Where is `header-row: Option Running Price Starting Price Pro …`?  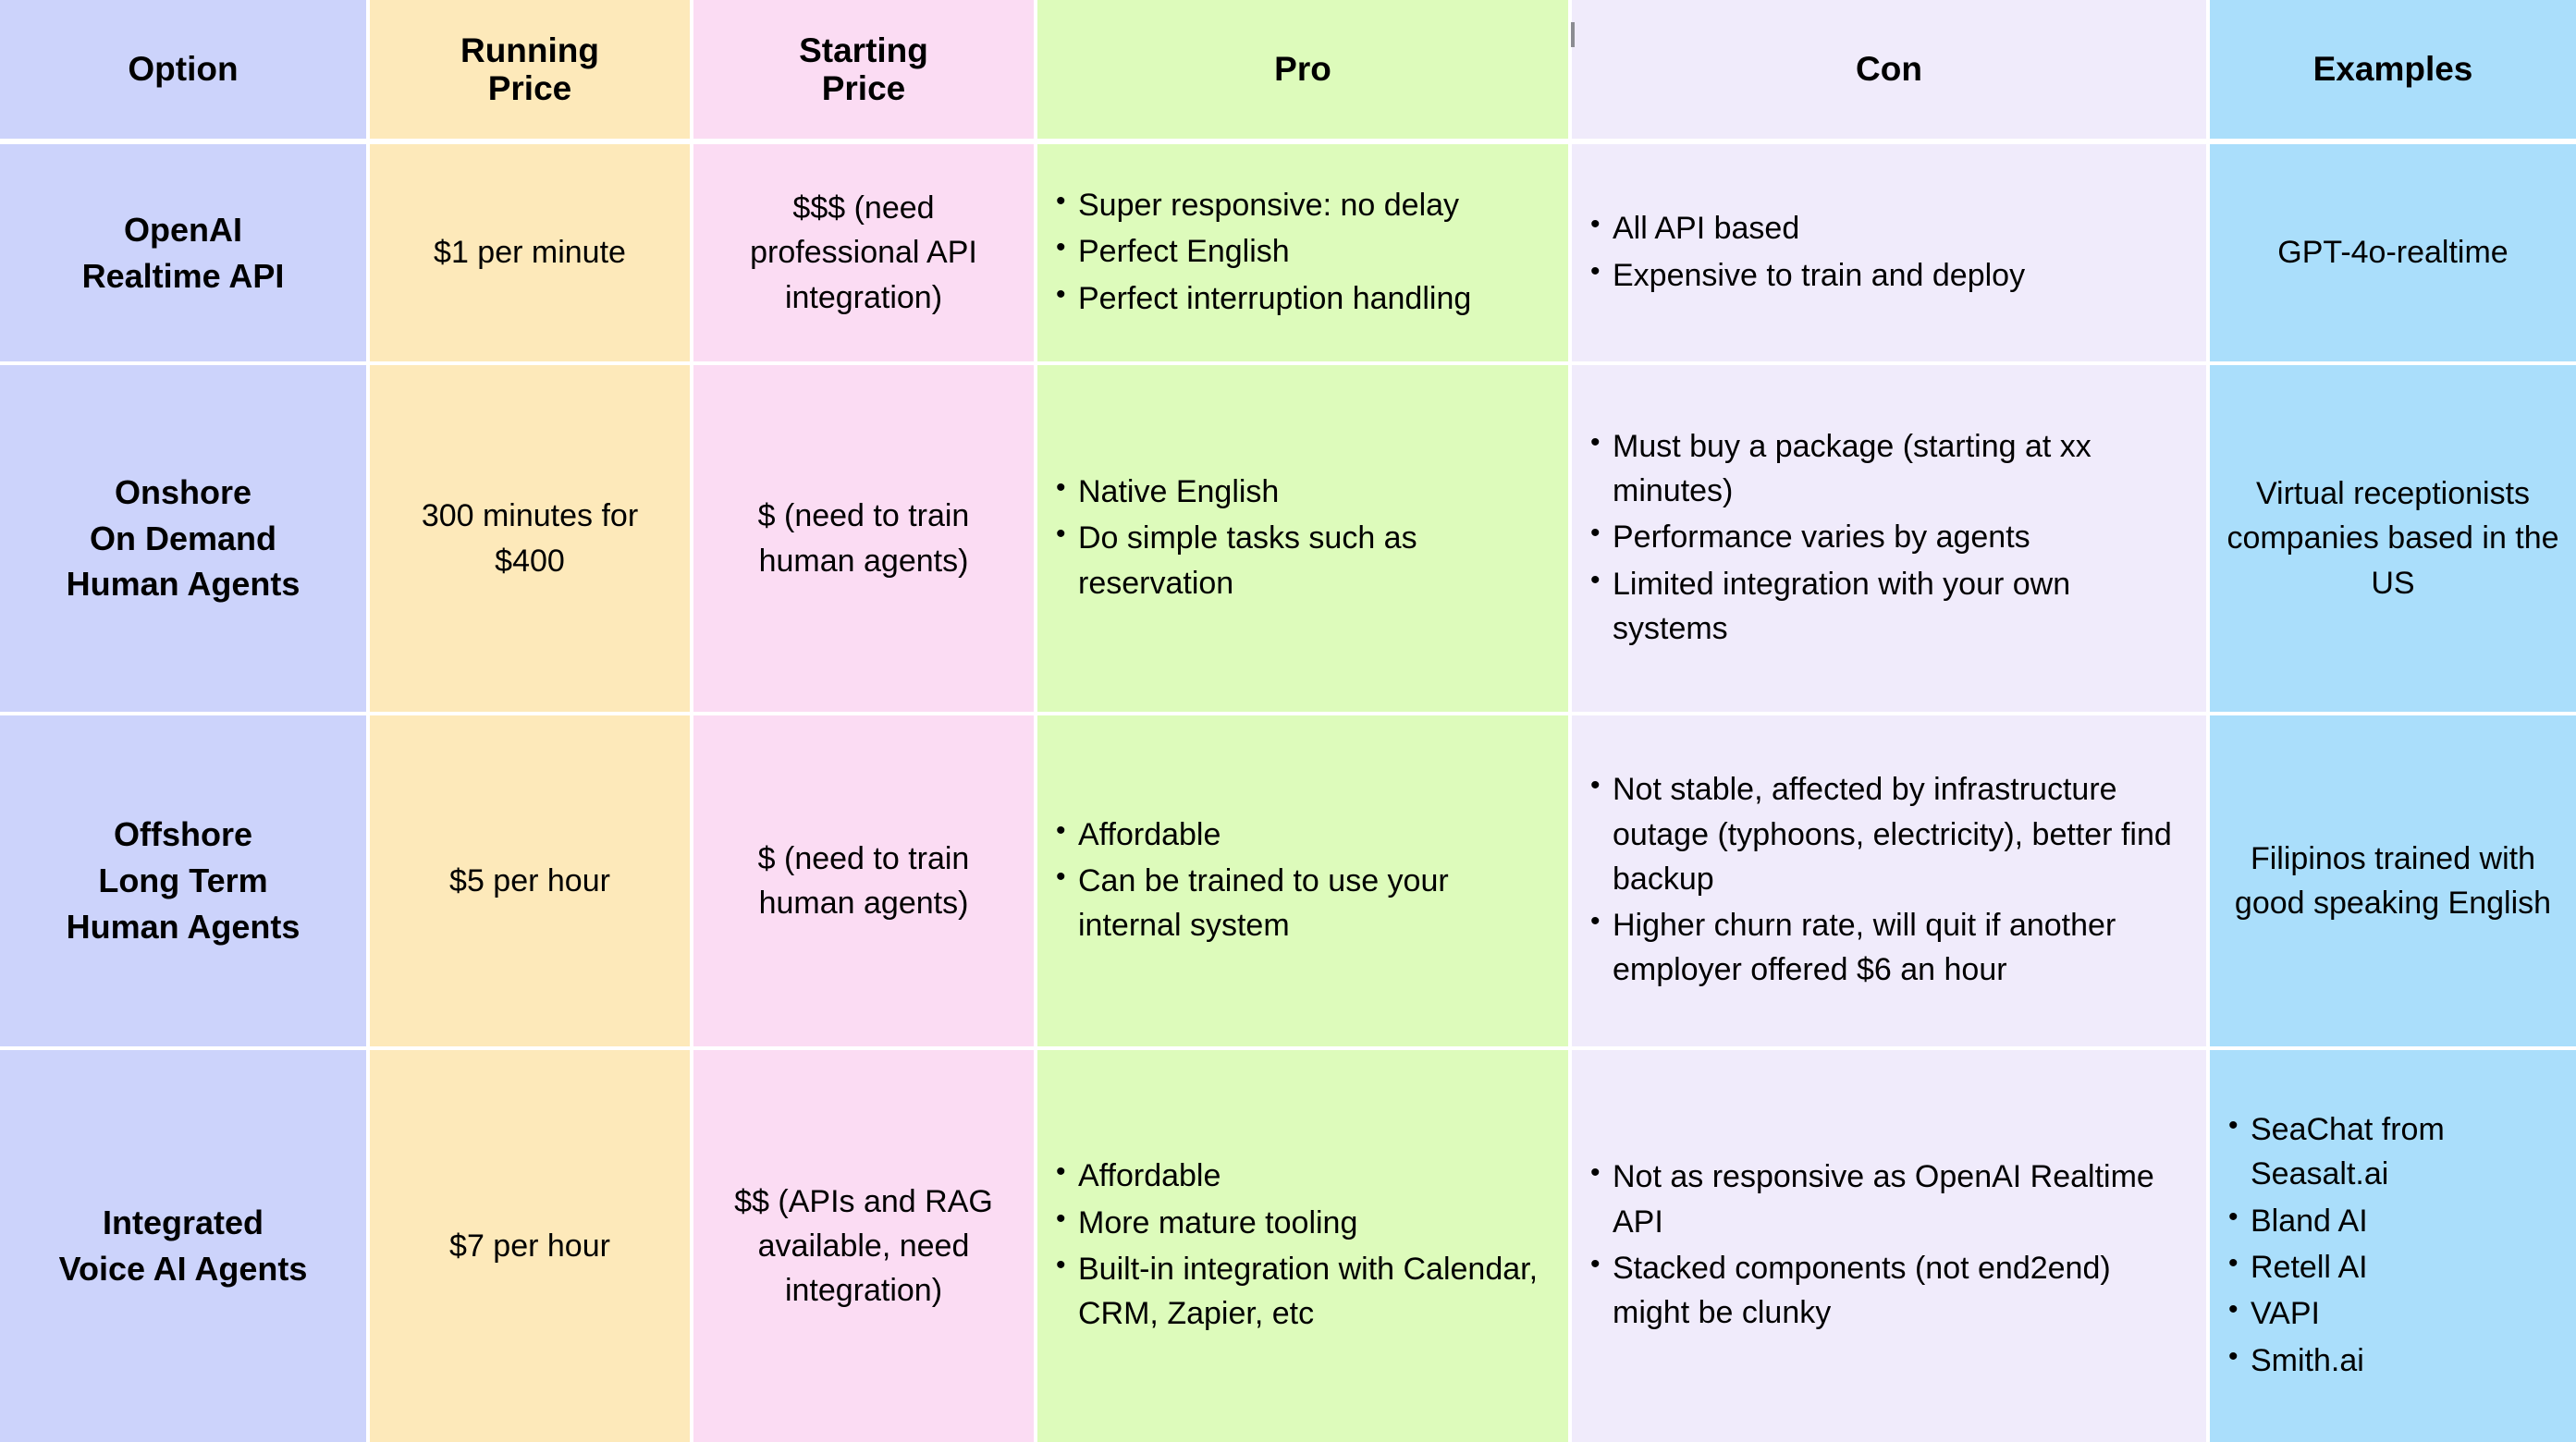
header-row: Option Running Price Starting Price Pro … is located at coordinates (1288, 72).